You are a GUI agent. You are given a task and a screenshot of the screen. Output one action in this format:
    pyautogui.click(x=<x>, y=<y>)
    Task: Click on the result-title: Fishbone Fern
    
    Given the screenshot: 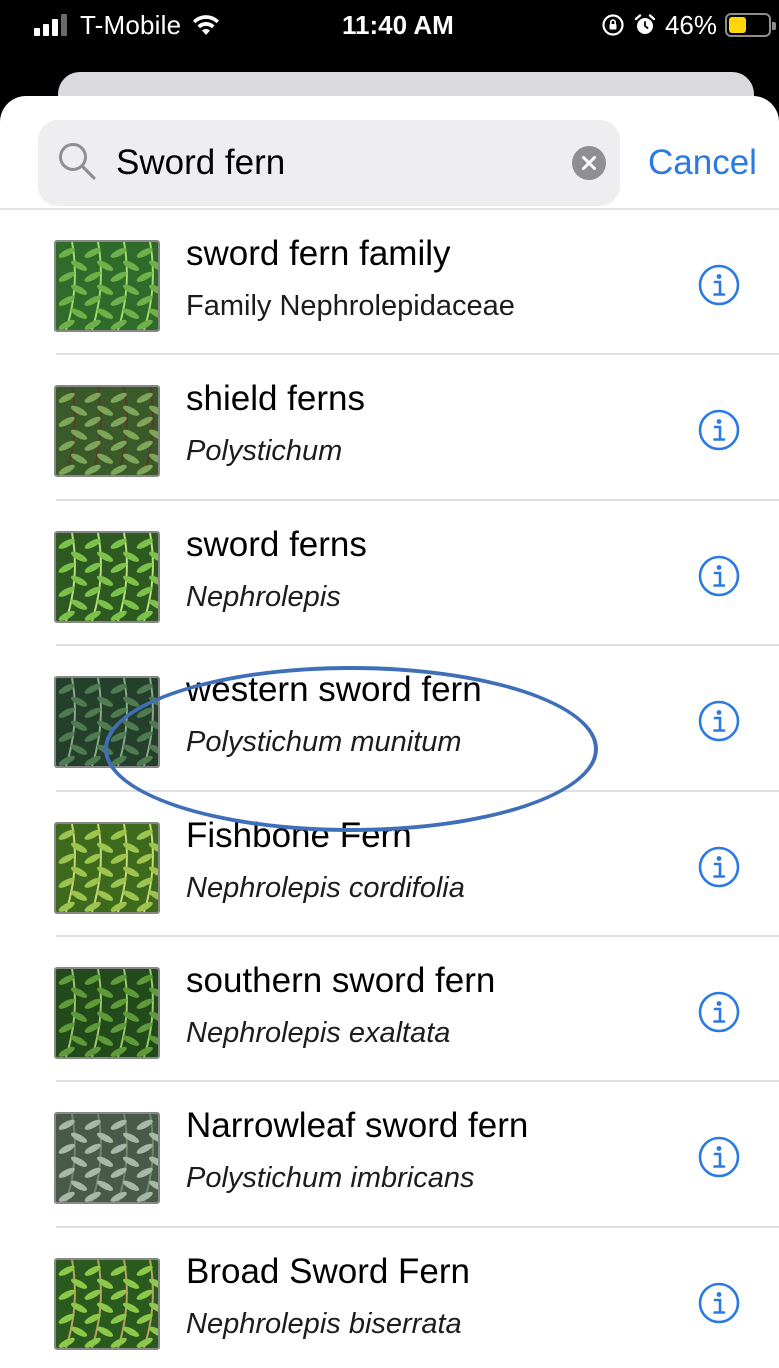 What is the action you would take?
    pyautogui.click(x=299, y=835)
    